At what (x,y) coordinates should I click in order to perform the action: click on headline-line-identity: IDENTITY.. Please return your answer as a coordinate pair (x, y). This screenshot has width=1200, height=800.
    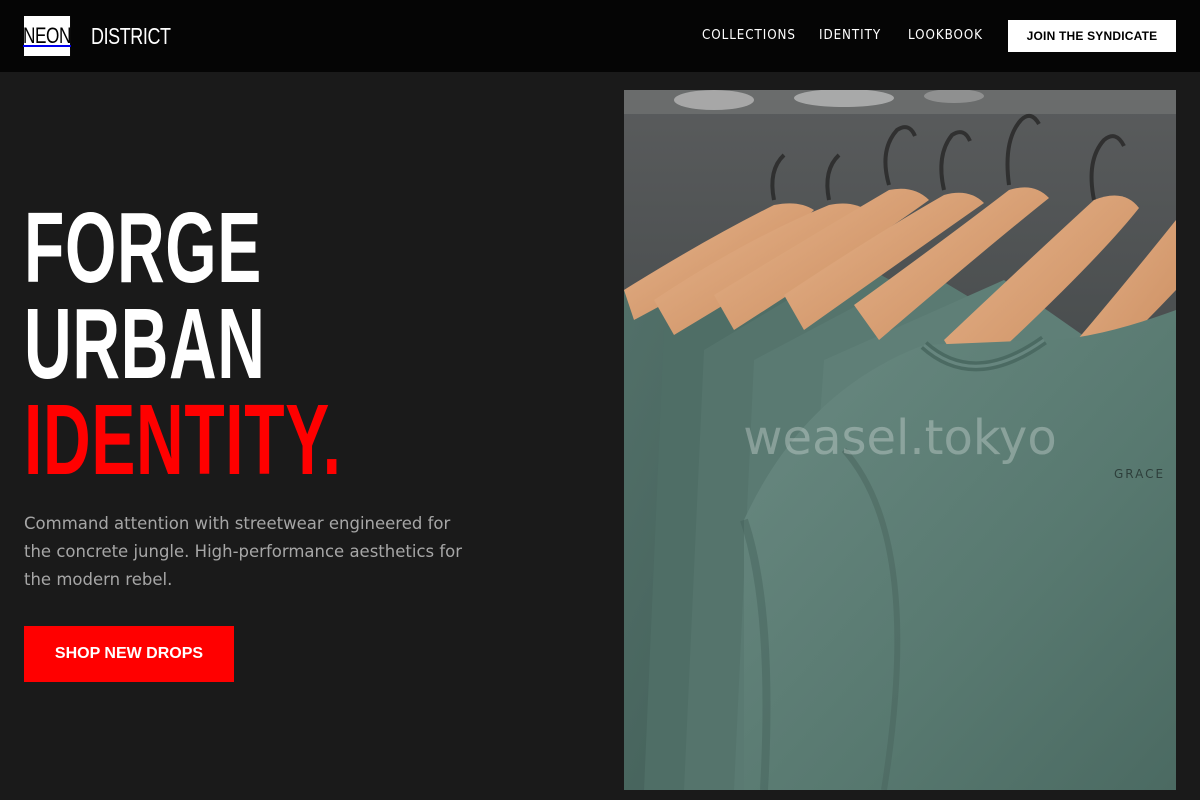
    Looking at the image, I should click on (183, 440).